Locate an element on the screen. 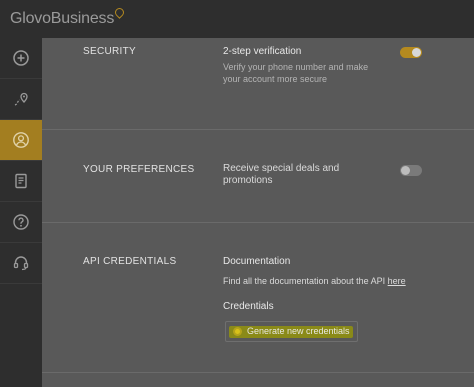 The height and width of the screenshot is (387, 474). brand-name: GlovoBusiness is located at coordinates (62, 18).